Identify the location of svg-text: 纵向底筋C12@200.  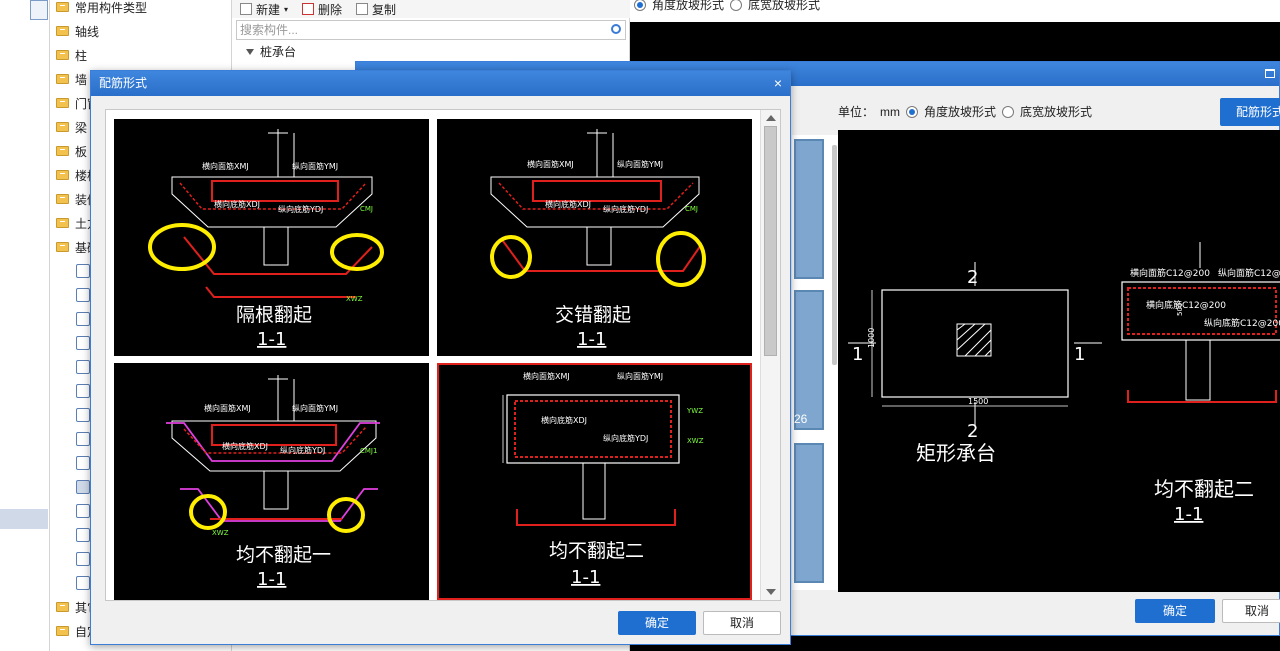
(1242, 323).